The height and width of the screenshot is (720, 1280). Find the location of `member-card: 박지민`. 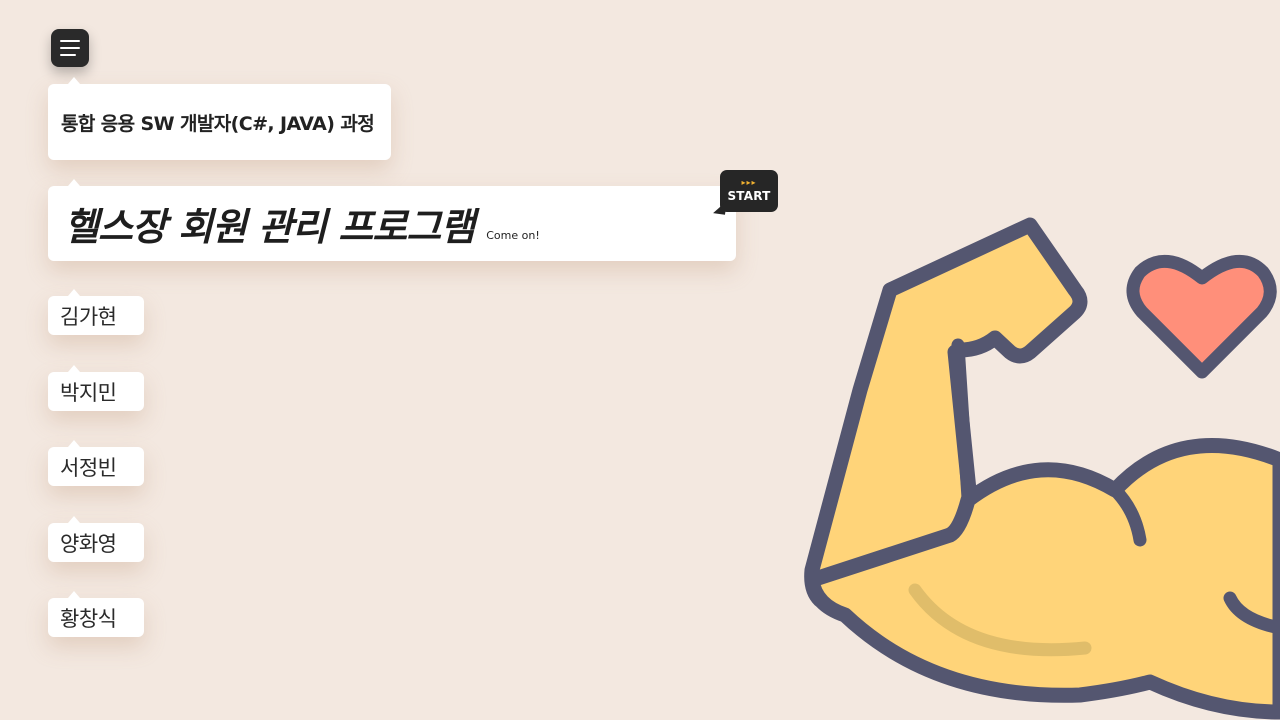

member-card: 박지민 is located at coordinates (96, 388).